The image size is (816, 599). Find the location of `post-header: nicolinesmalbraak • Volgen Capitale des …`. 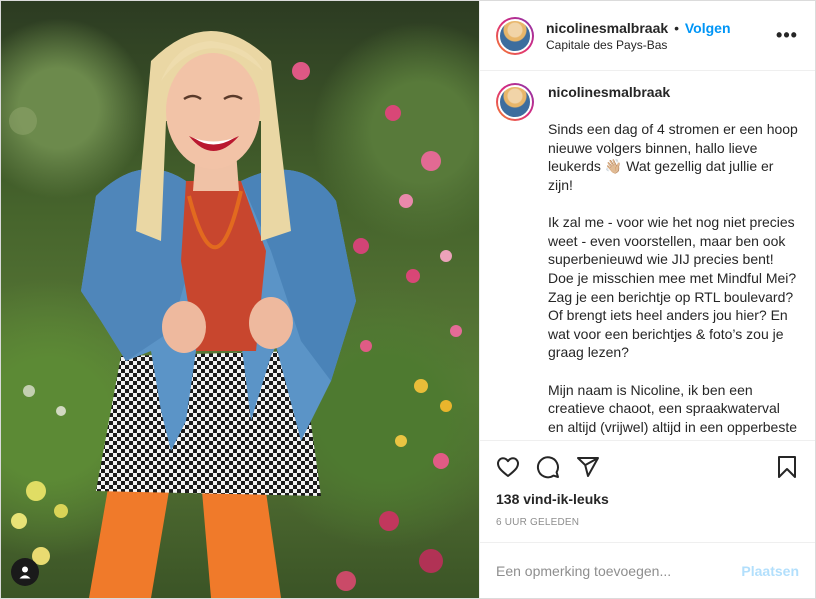

post-header: nicolinesmalbraak • Volgen Capitale des … is located at coordinates (647, 36).